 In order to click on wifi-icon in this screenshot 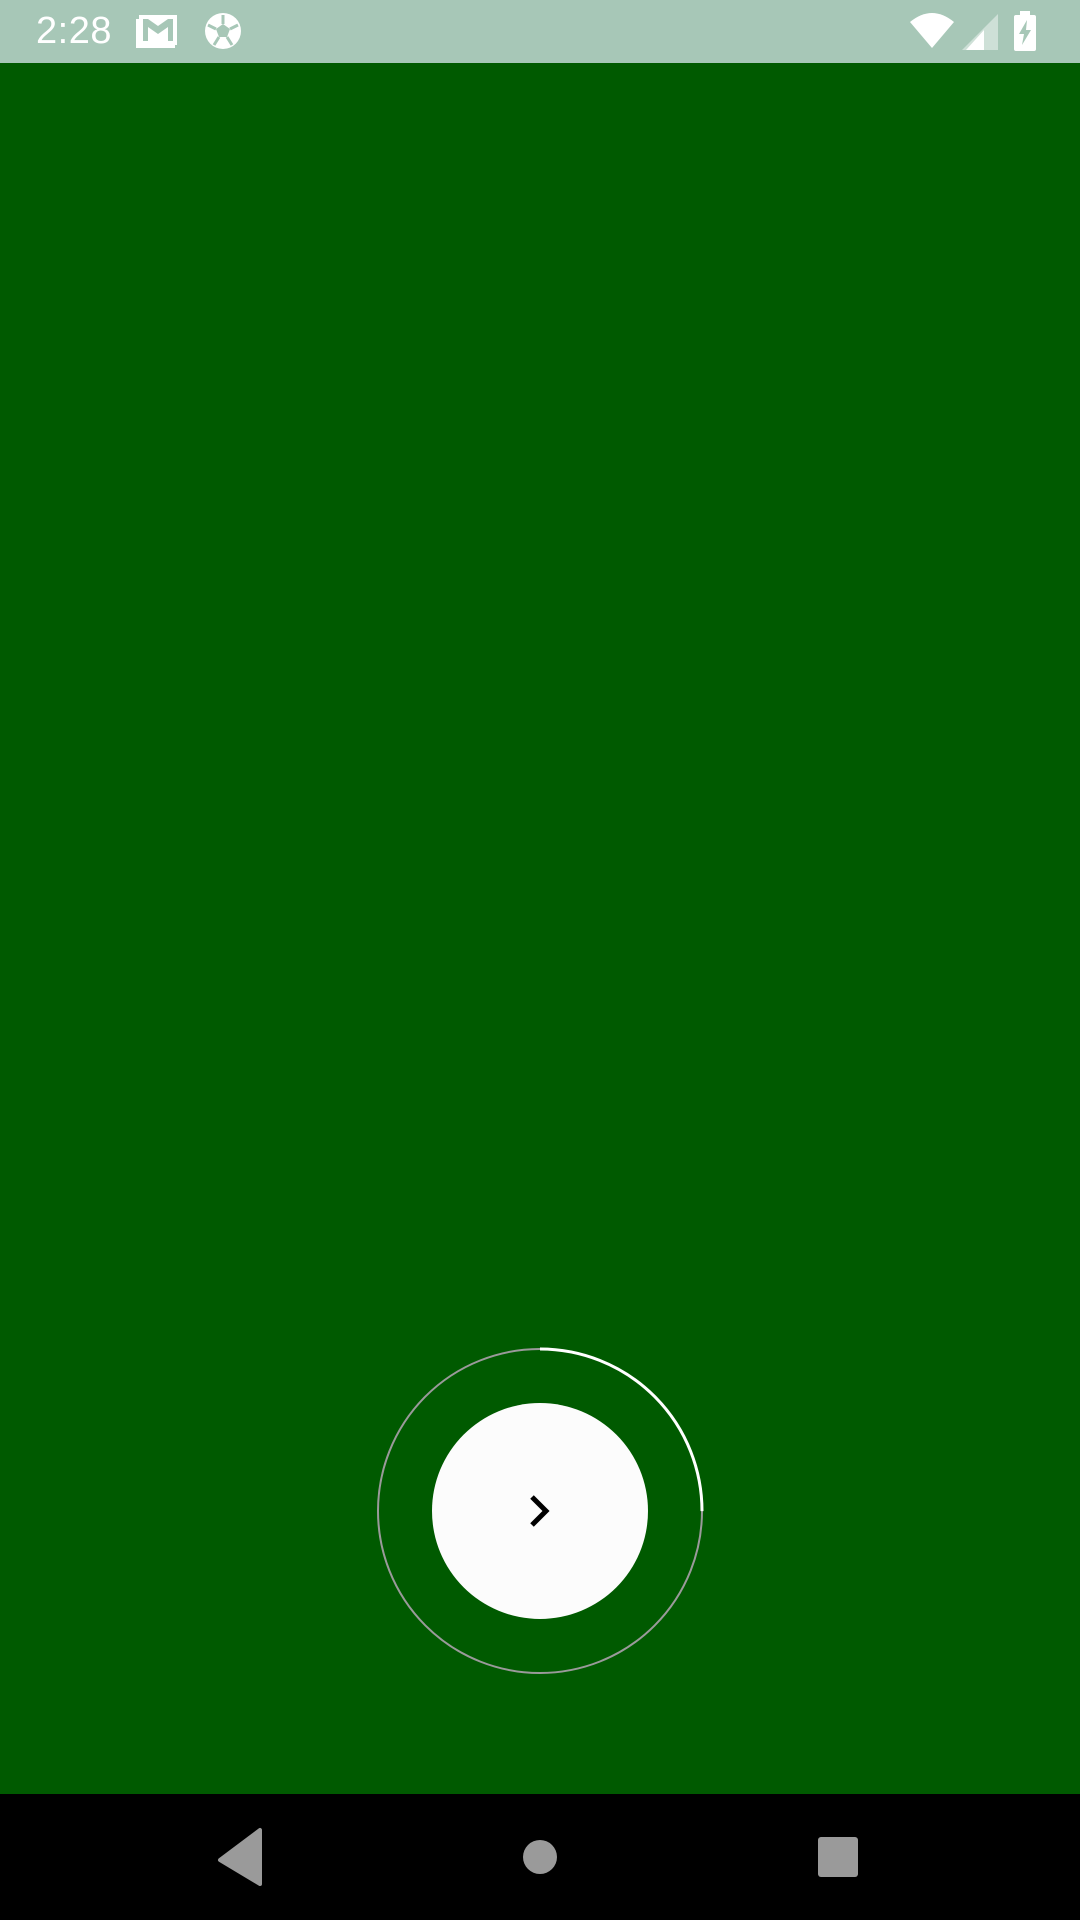, I will do `click(932, 30)`.